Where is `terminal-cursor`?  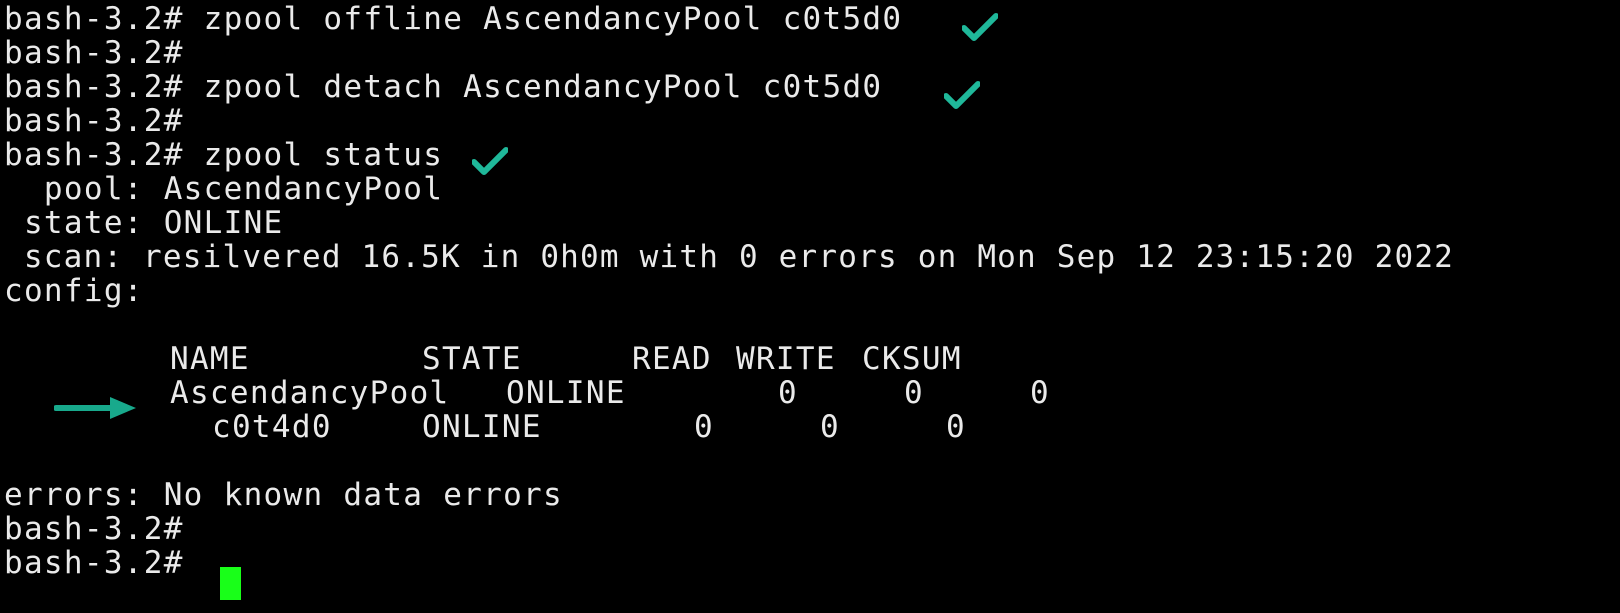 terminal-cursor is located at coordinates (230, 583).